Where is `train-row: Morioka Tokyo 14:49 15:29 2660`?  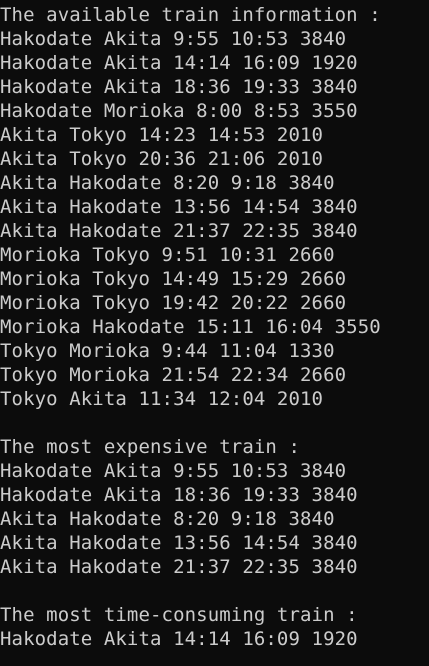
train-row: Morioka Tokyo 14:49 15:29 2660 is located at coordinates (173, 279).